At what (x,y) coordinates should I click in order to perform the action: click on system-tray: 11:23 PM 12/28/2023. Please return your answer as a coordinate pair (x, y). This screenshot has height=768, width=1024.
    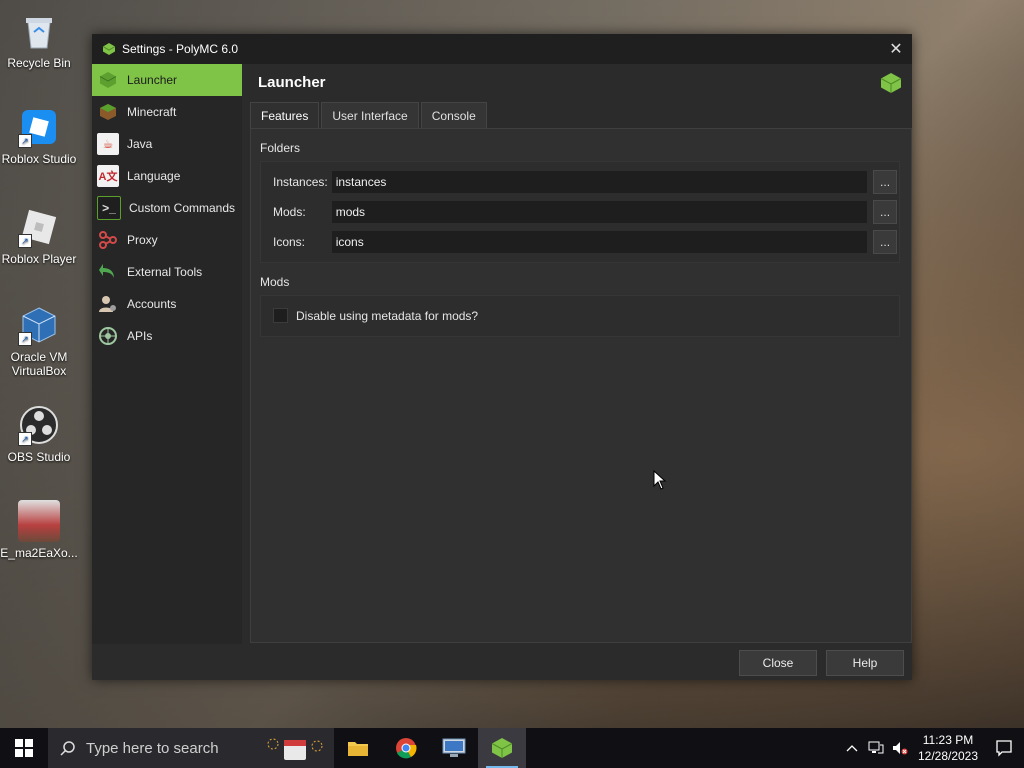
    Looking at the image, I should click on (932, 748).